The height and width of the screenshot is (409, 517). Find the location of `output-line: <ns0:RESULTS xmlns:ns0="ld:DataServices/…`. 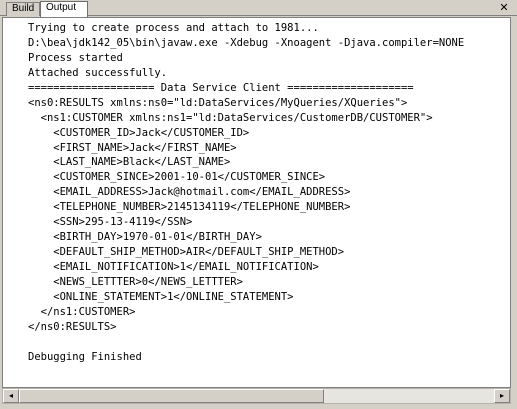

output-line: <ns0:RESULTS xmlns:ns0="ld:DataServices/… is located at coordinates (218, 102).